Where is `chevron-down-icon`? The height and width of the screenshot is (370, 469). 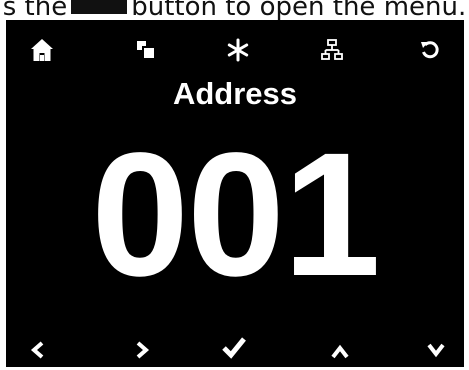
chevron-down-icon is located at coordinates (436, 350).